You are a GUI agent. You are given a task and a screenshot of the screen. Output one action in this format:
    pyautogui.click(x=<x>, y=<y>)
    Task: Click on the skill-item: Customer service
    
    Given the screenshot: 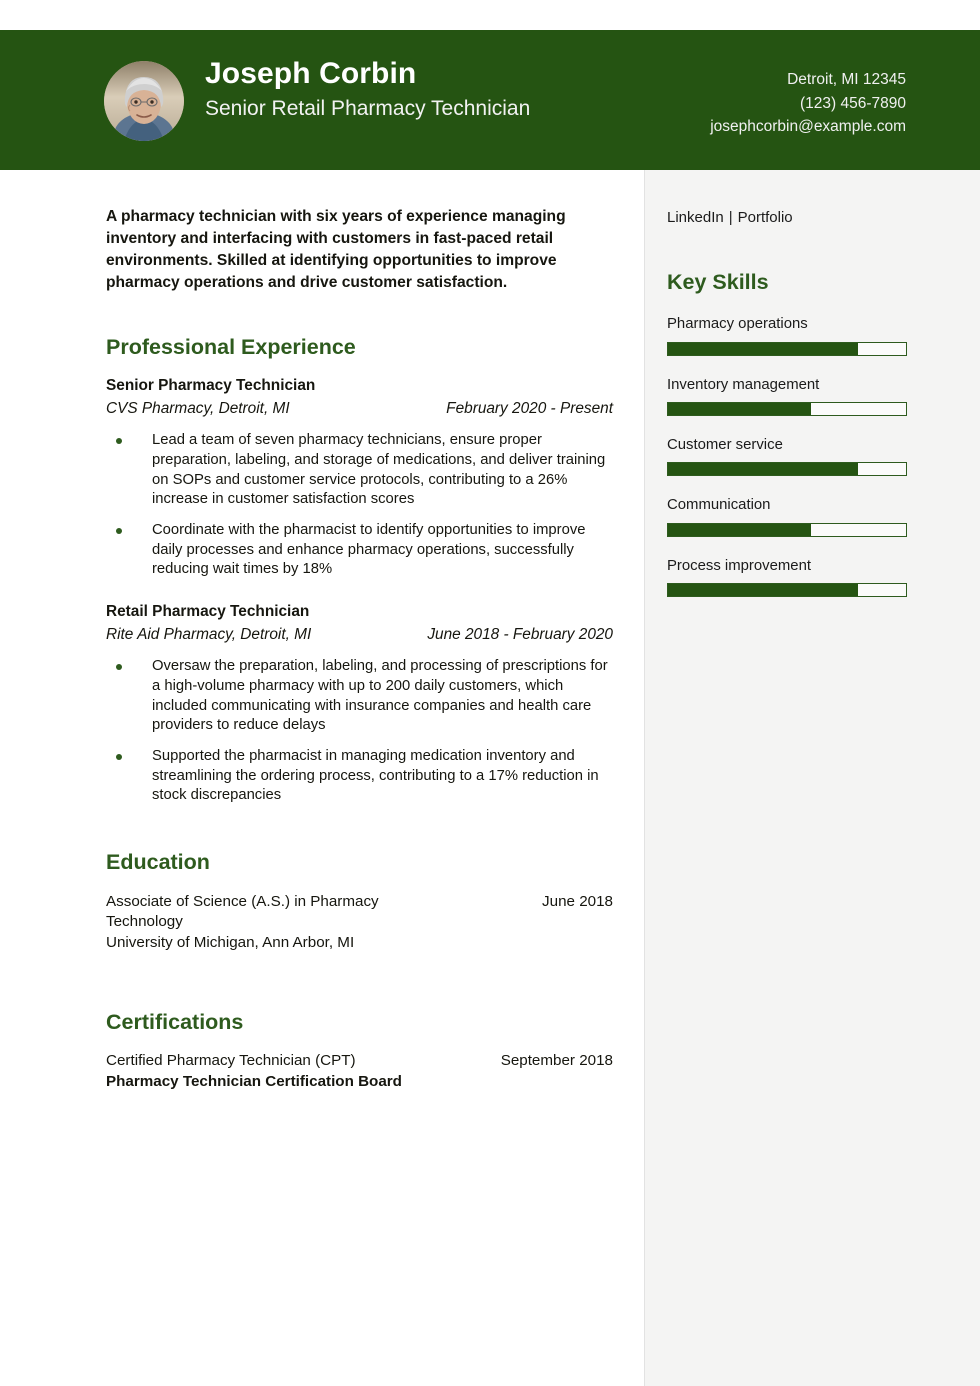 What is the action you would take?
    pyautogui.click(x=797, y=456)
    